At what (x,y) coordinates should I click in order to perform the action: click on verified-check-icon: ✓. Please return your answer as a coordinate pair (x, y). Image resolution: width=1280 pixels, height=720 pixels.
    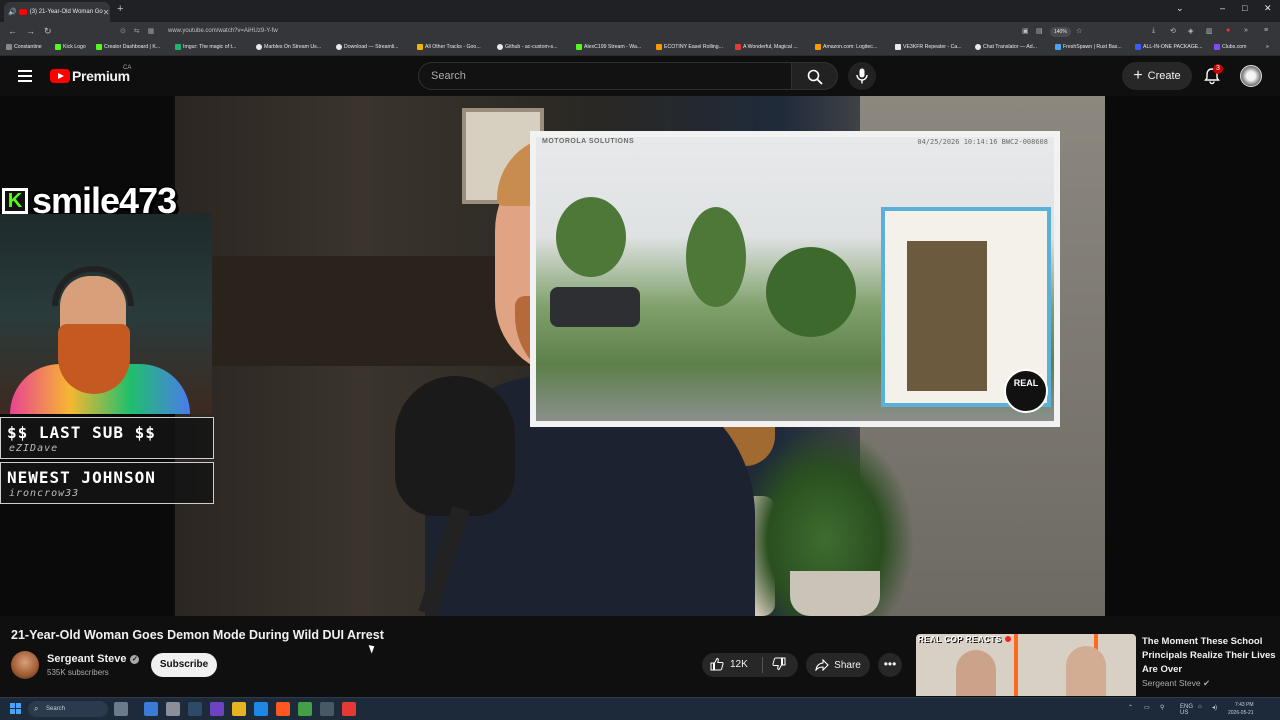
    Looking at the image, I should click on (135, 659).